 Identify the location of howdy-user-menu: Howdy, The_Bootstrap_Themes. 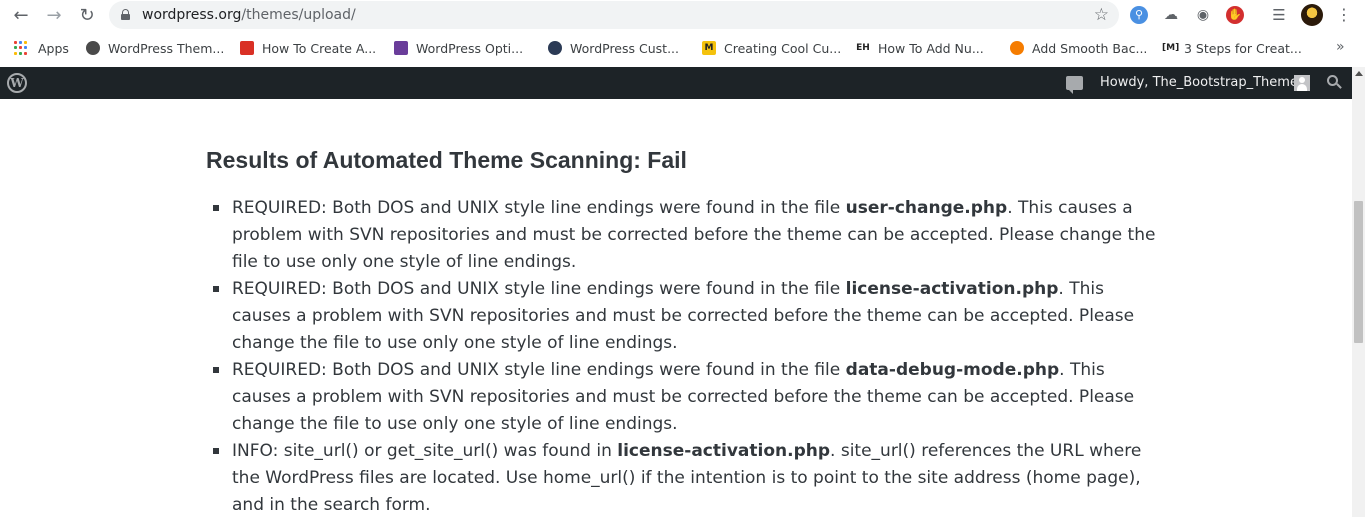
(1202, 83).